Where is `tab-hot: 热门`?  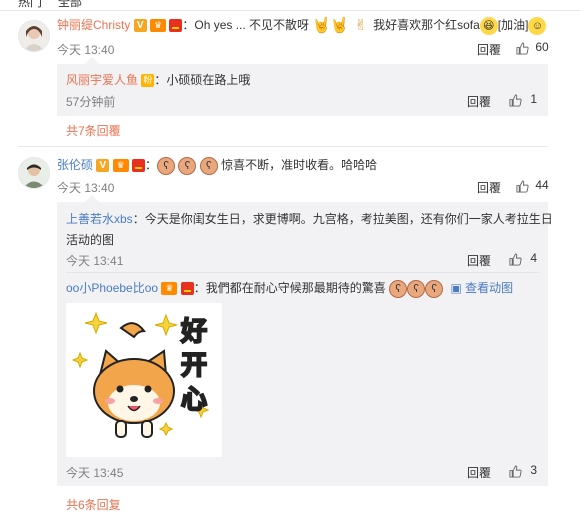 tab-hot: 热门 is located at coordinates (30, 5).